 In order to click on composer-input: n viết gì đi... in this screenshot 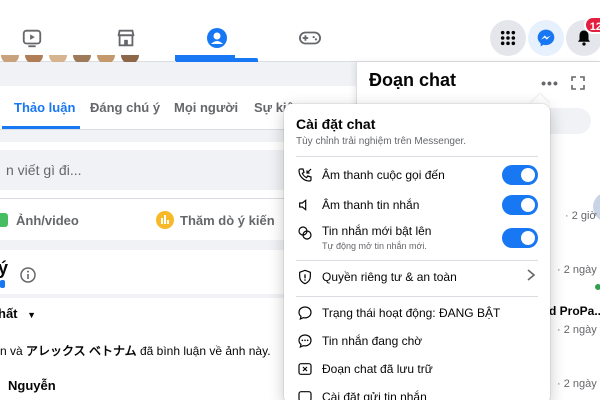, I will do `click(160, 170)`.